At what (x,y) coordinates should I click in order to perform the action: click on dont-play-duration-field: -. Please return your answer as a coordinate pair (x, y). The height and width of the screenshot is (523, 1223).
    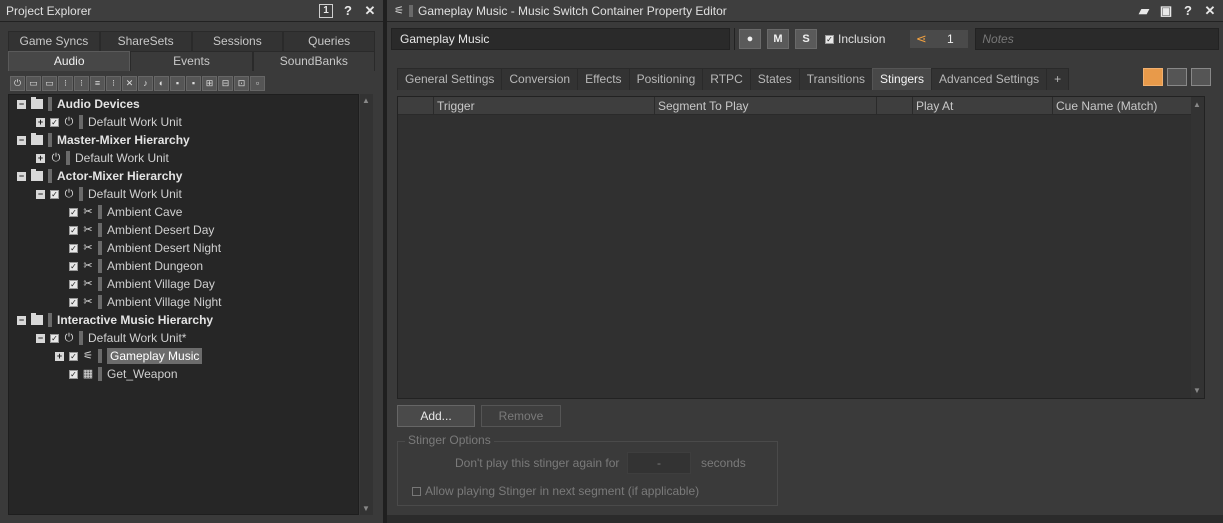
    Looking at the image, I should click on (659, 463).